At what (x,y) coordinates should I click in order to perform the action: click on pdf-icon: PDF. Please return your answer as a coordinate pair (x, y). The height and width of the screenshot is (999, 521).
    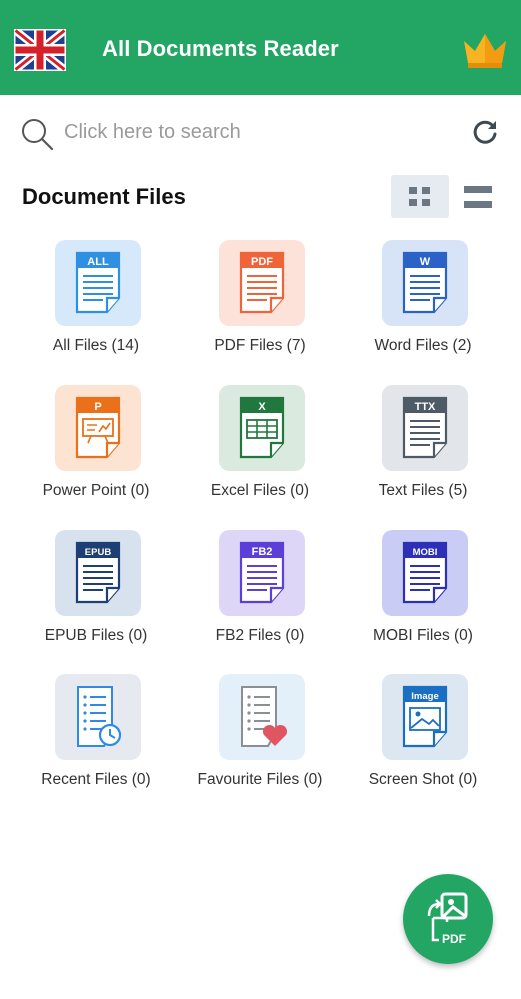
    Looking at the image, I should click on (262, 283).